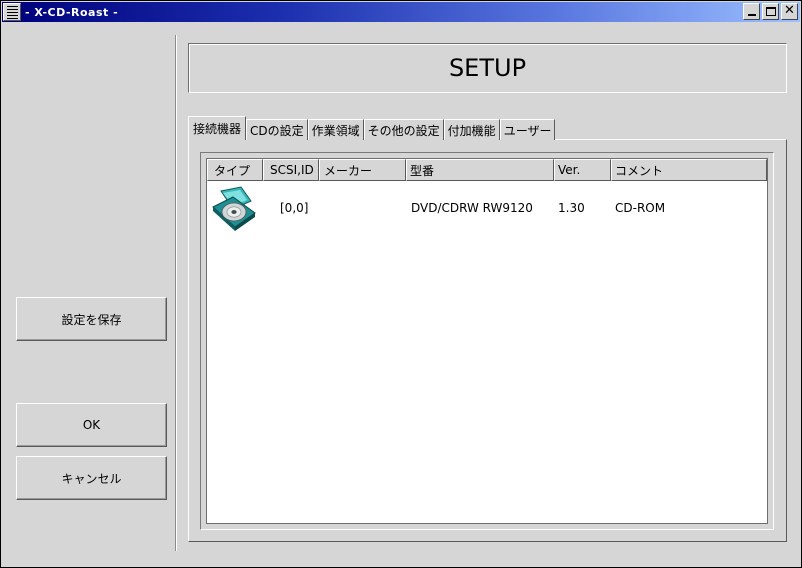 Image resolution: width=802 pixels, height=568 pixels. What do you see at coordinates (751, 11) in the screenshot?
I see `minimize-button` at bounding box center [751, 11].